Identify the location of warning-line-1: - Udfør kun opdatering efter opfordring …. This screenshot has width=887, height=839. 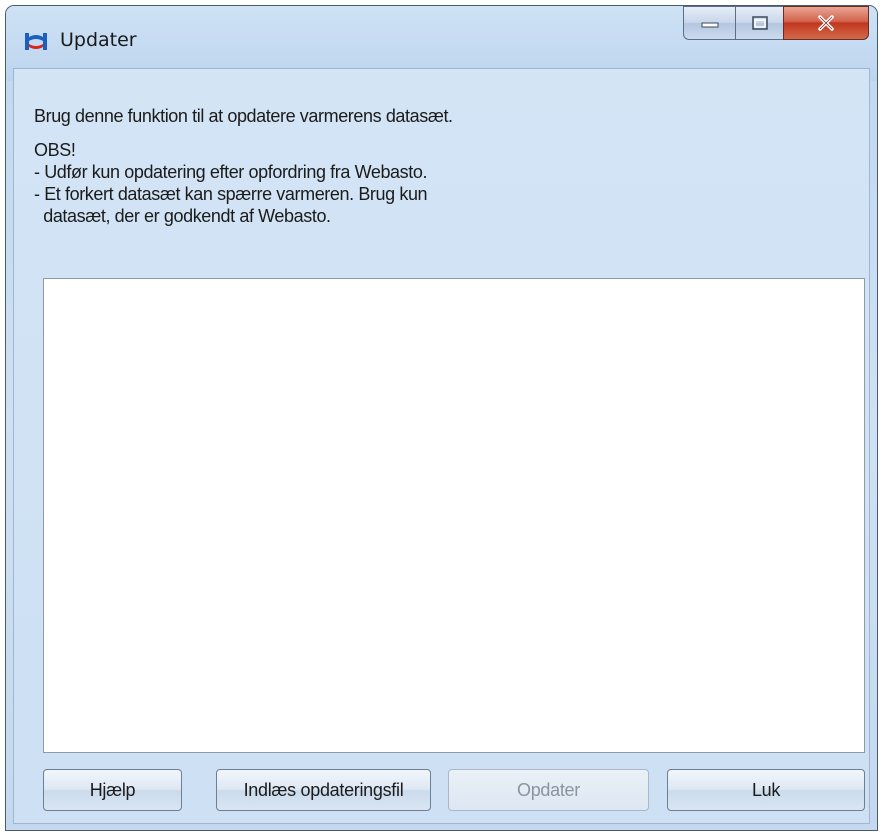
(231, 172).